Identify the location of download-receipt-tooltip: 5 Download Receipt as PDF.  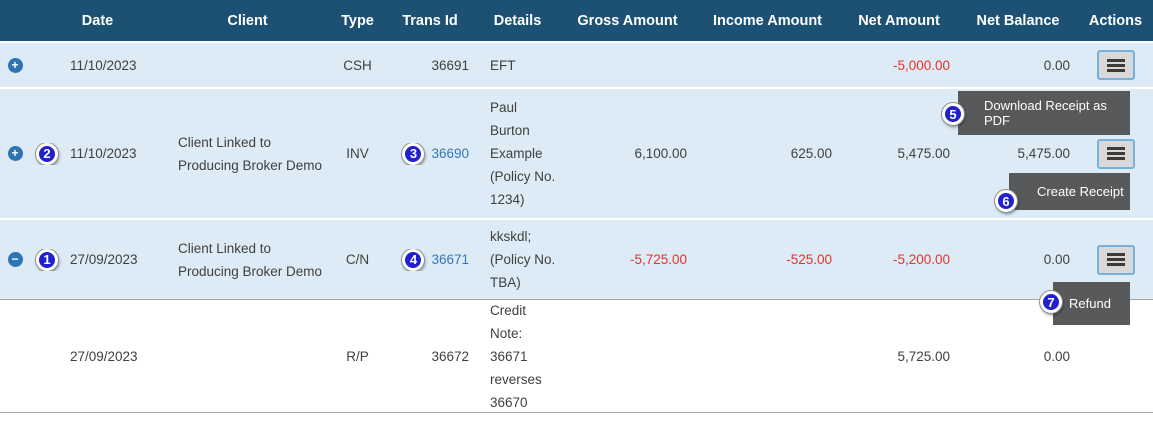
(1036, 113).